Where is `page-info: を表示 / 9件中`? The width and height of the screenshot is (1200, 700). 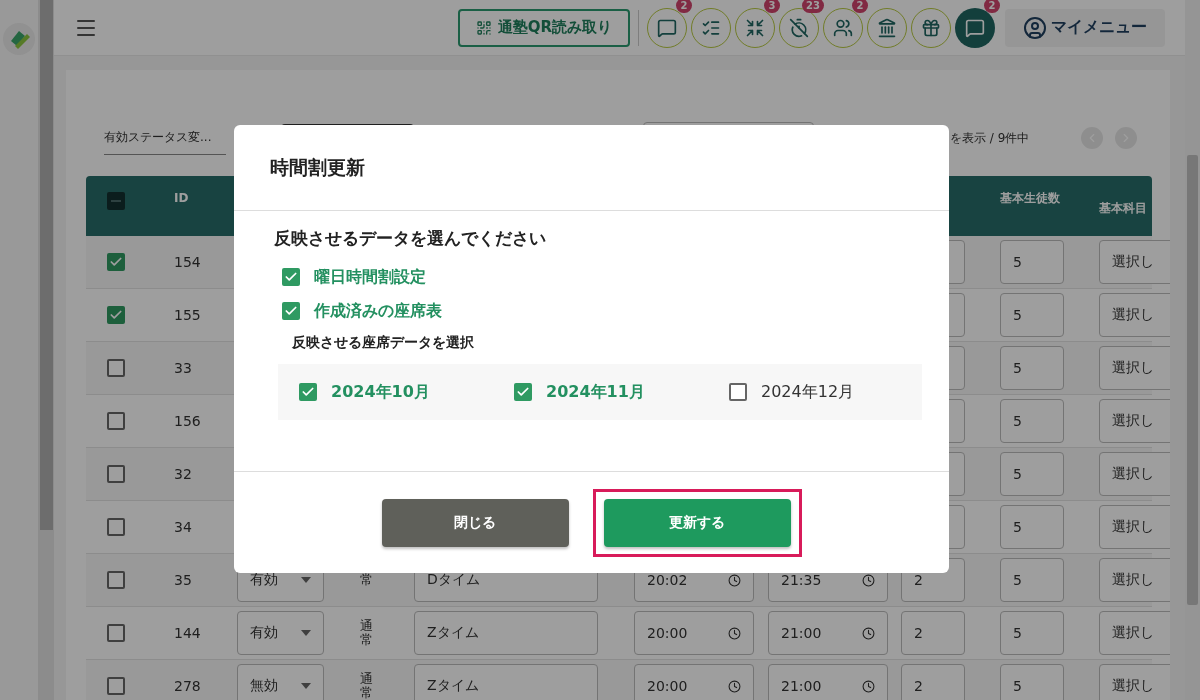
page-info: を表示 / 9件中 is located at coordinates (990, 138).